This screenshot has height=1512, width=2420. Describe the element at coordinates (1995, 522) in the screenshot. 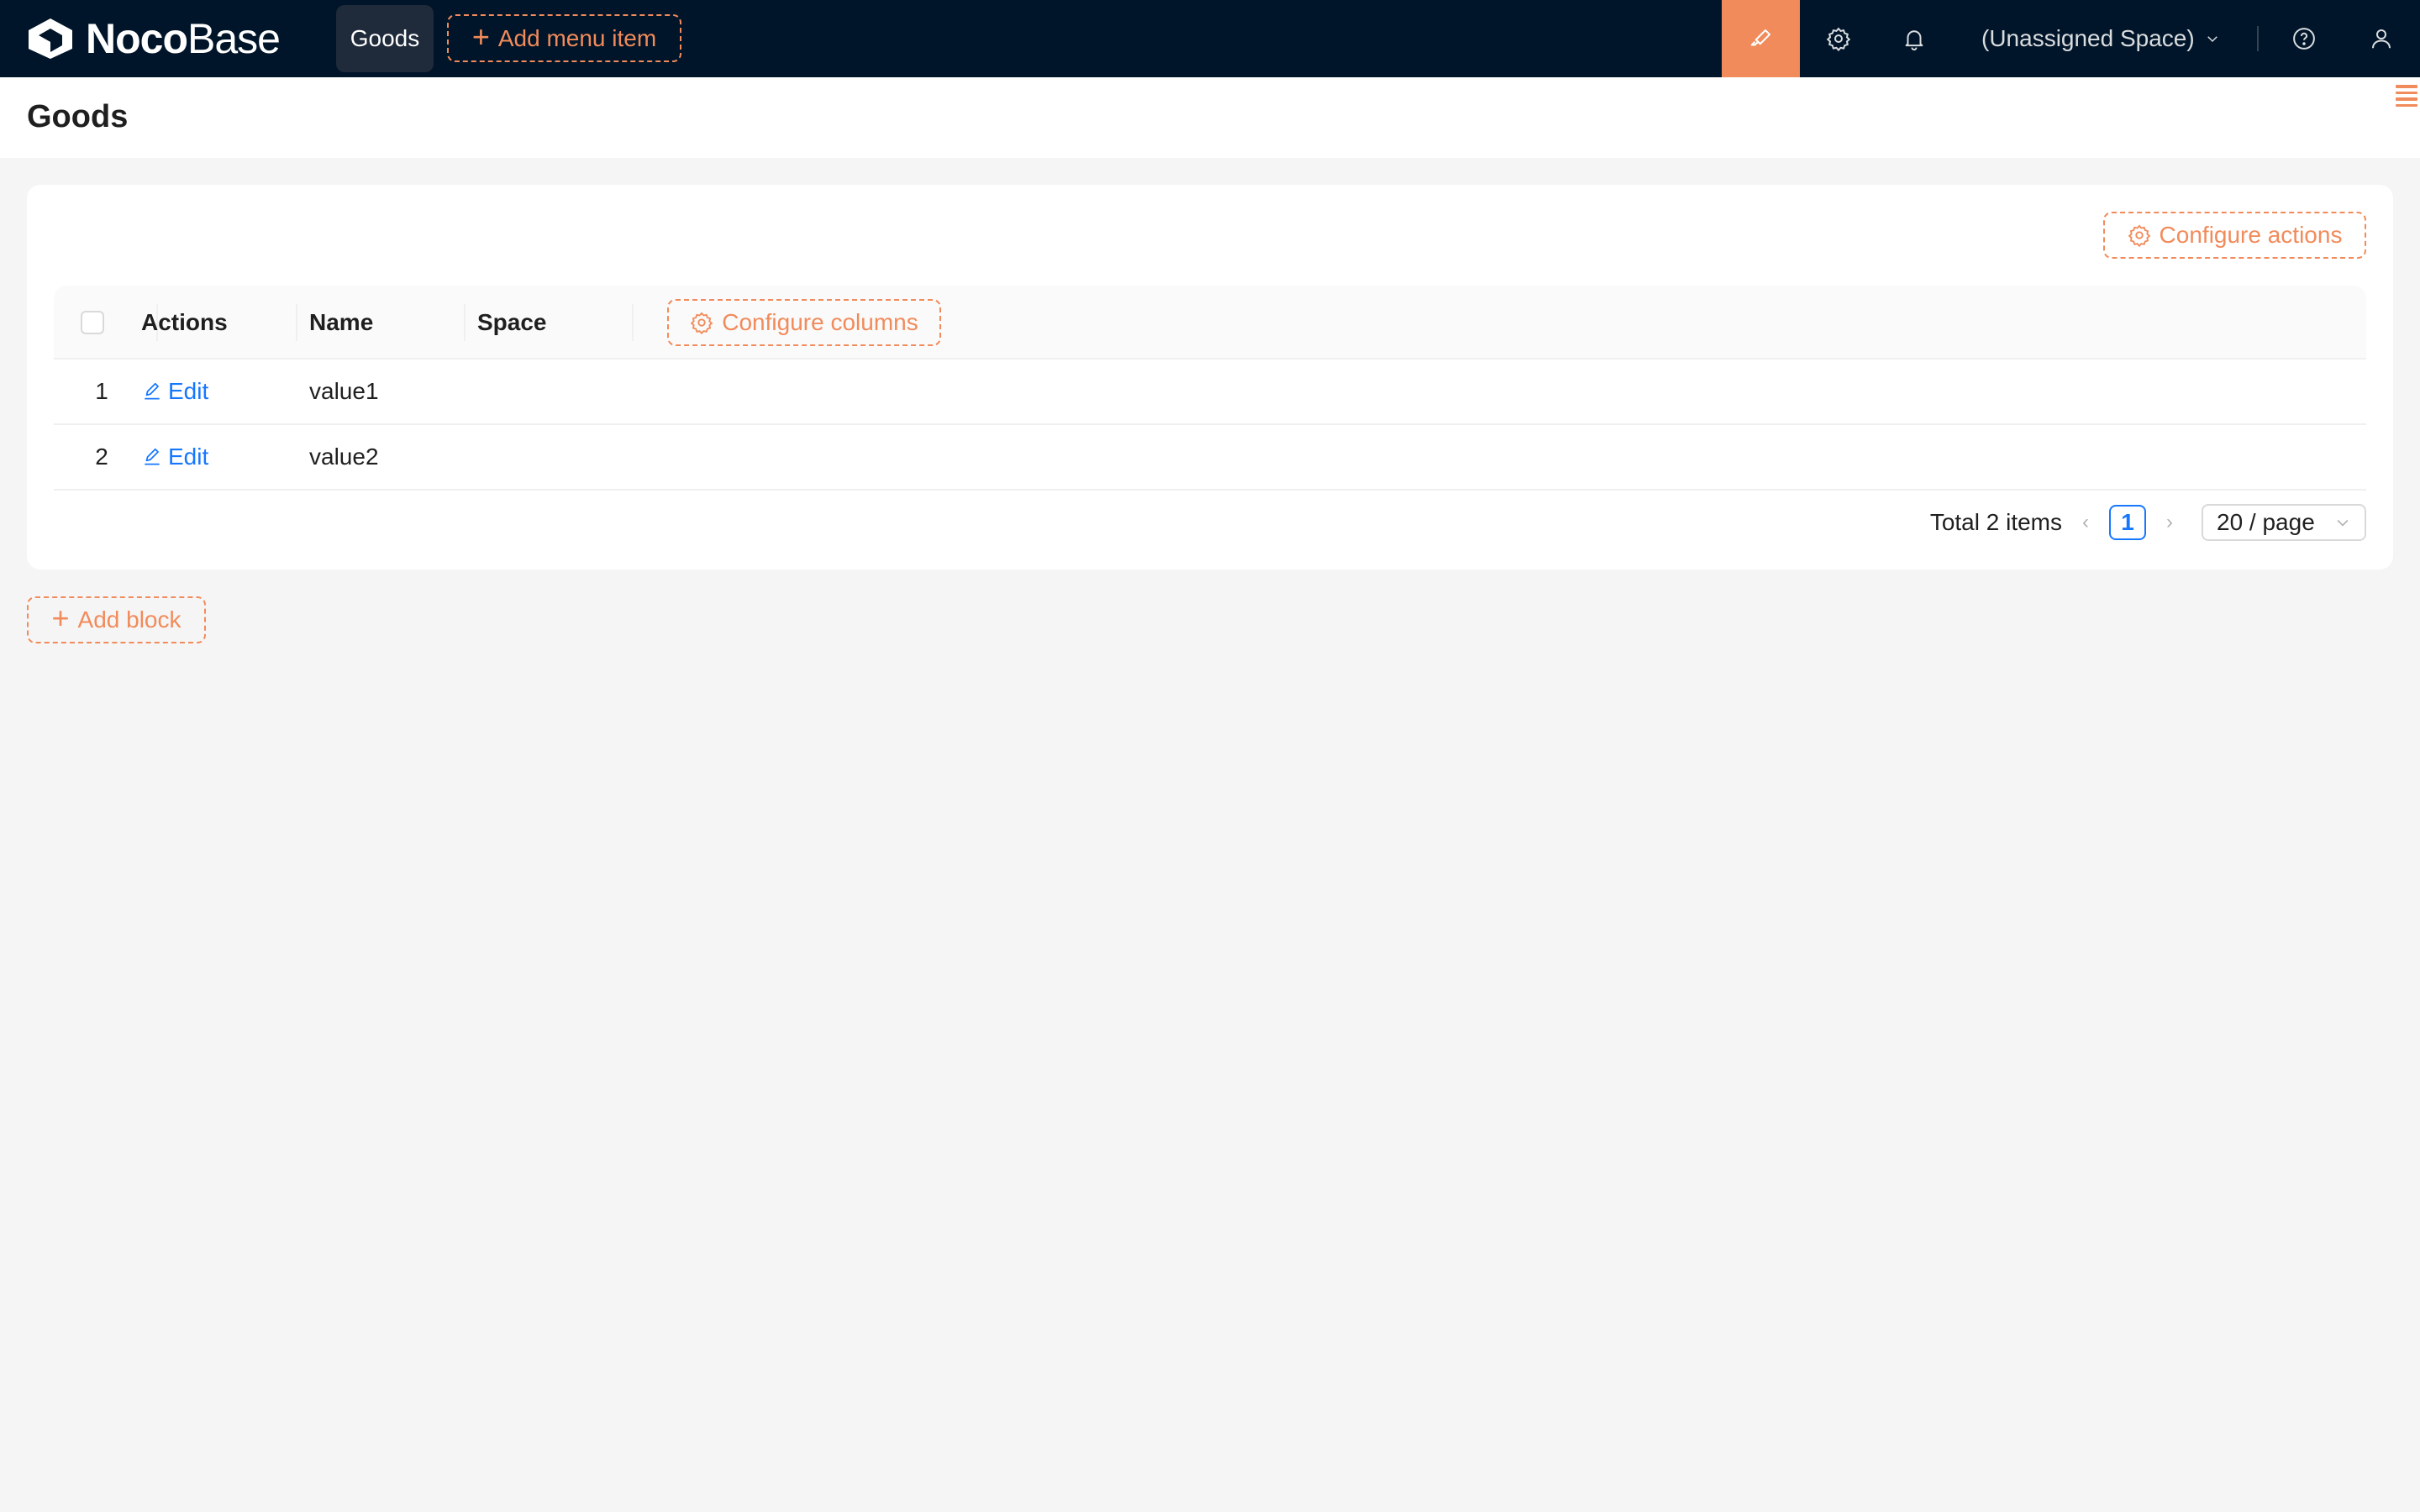

I see `total-items: Total 2 items` at that location.